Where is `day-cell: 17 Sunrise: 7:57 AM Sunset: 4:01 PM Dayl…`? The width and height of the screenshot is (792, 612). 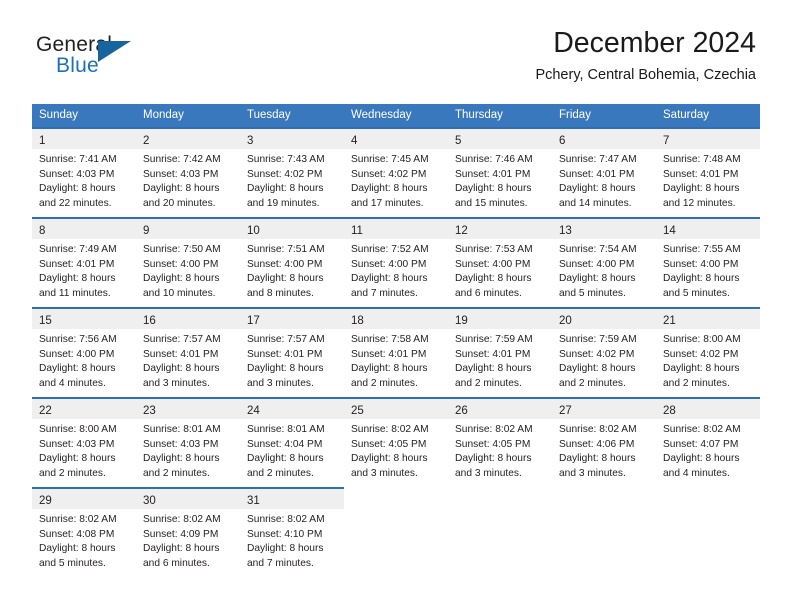
day-cell: 17 Sunrise: 7:57 AM Sunset: 4:01 PM Dayl… is located at coordinates (292, 352).